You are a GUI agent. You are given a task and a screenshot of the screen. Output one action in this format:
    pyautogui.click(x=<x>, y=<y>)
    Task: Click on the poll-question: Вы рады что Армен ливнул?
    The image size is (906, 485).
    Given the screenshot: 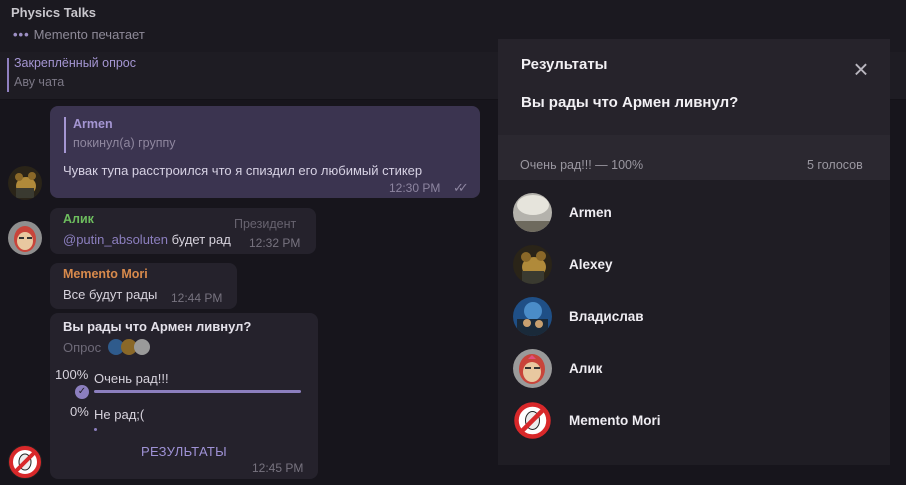 What is the action you would take?
    pyautogui.click(x=157, y=326)
    